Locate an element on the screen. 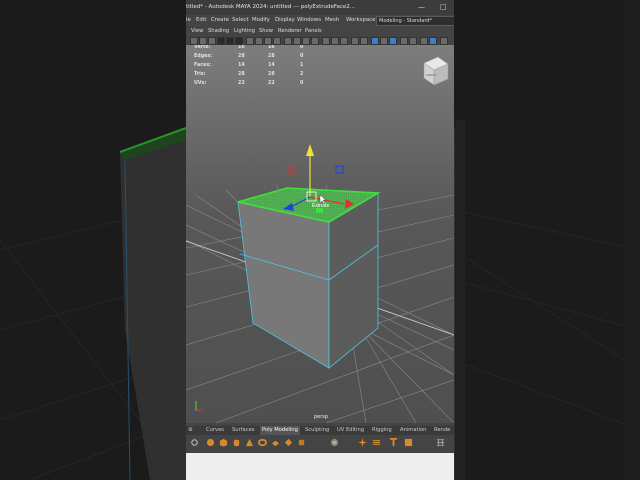 This screenshot has height=480, width=640. wireframe-icon is located at coordinates (288, 41).